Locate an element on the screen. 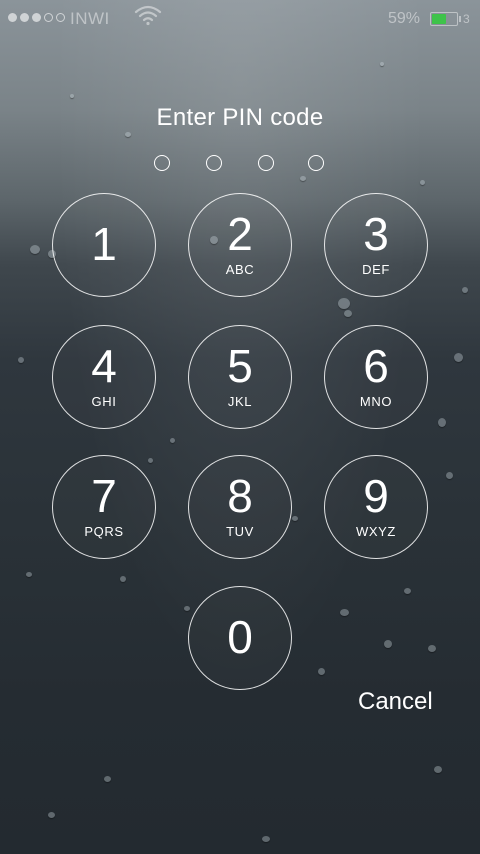 This screenshot has height=854, width=480. keypad-key-6: 6 MNO is located at coordinates (376, 377).